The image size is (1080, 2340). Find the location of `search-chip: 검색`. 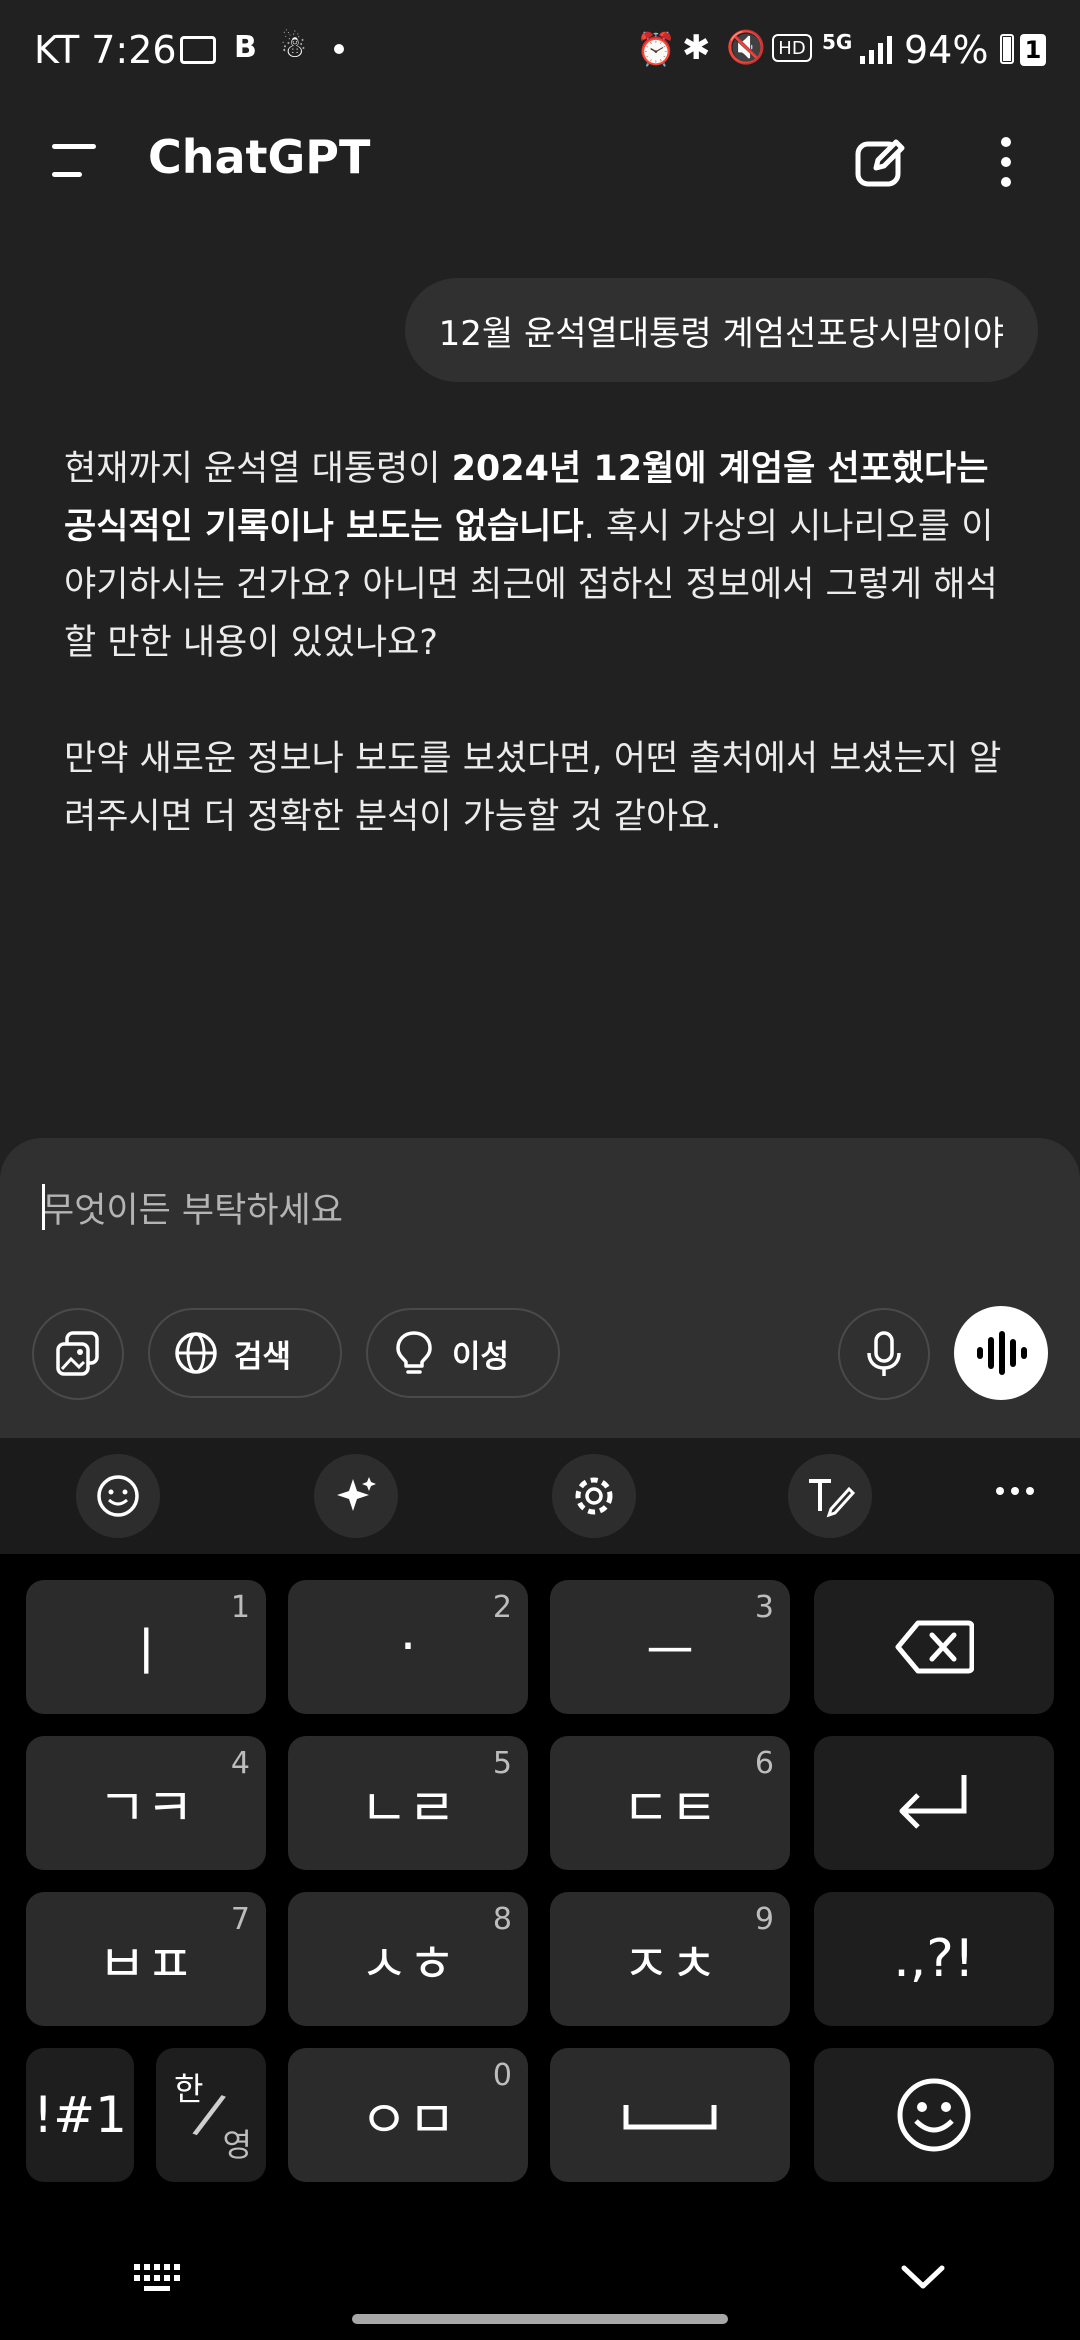

search-chip: 검색 is located at coordinates (245, 1353).